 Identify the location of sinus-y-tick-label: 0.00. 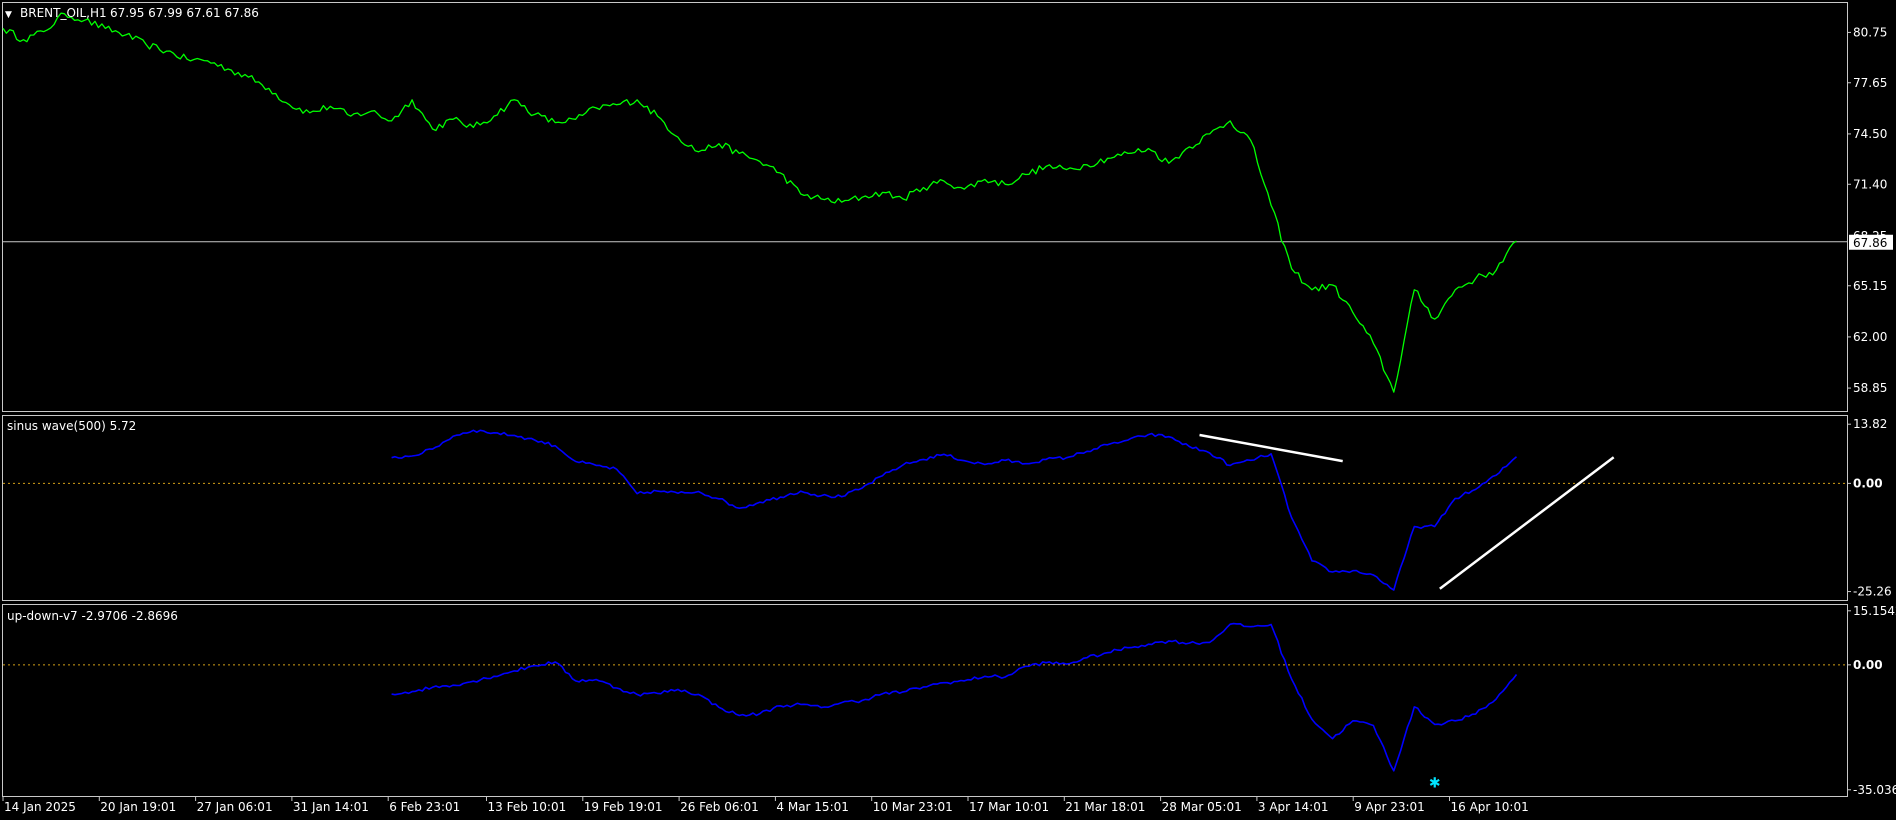
(1868, 483).